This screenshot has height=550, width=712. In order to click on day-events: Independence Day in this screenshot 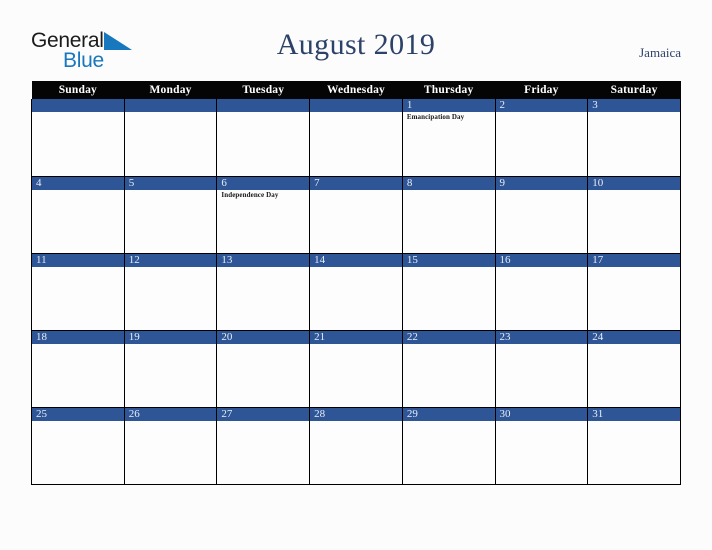, I will do `click(263, 195)`.